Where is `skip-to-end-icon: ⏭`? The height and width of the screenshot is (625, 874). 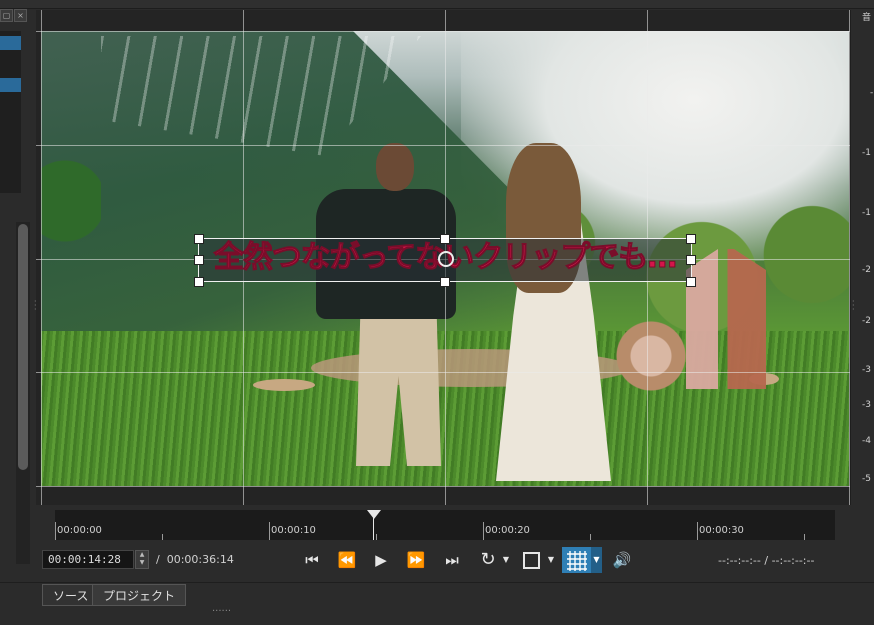
skip-to-end-icon: ⏭ is located at coordinates (452, 560).